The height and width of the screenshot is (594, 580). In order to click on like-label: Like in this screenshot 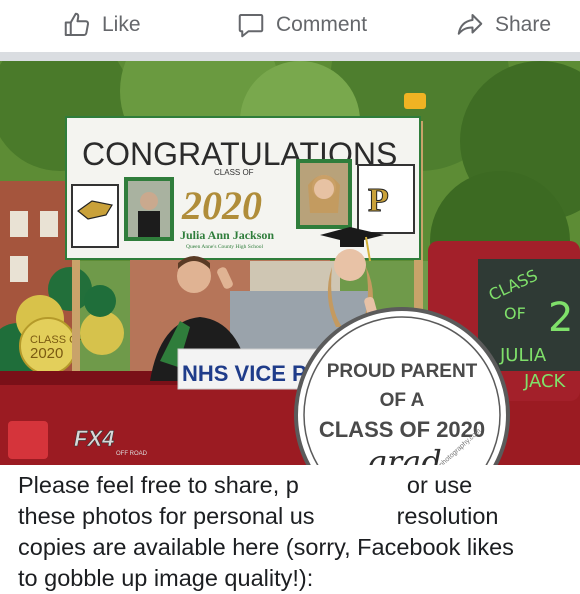, I will do `click(121, 24)`.